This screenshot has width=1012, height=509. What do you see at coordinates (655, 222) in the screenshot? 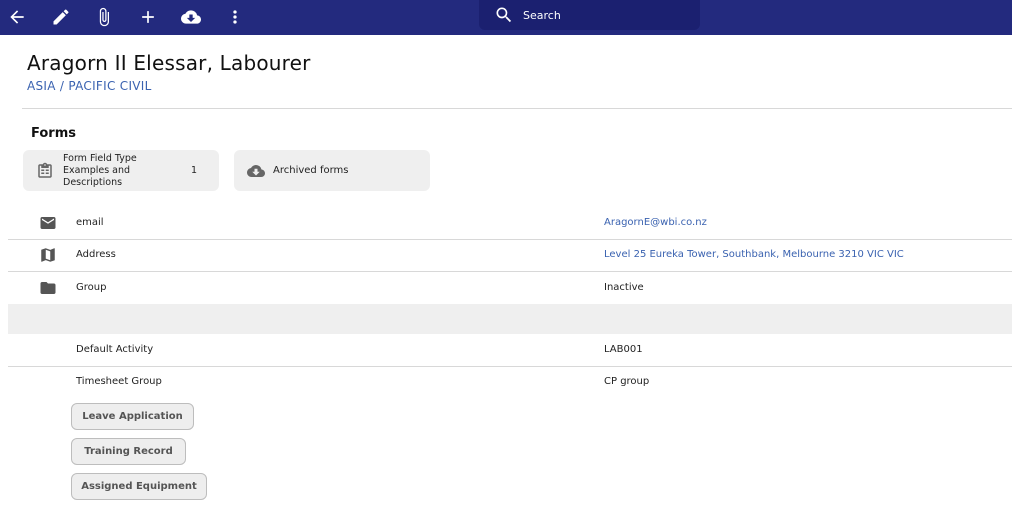
I see `email-link: AragornE@wbi.co.nz` at bounding box center [655, 222].